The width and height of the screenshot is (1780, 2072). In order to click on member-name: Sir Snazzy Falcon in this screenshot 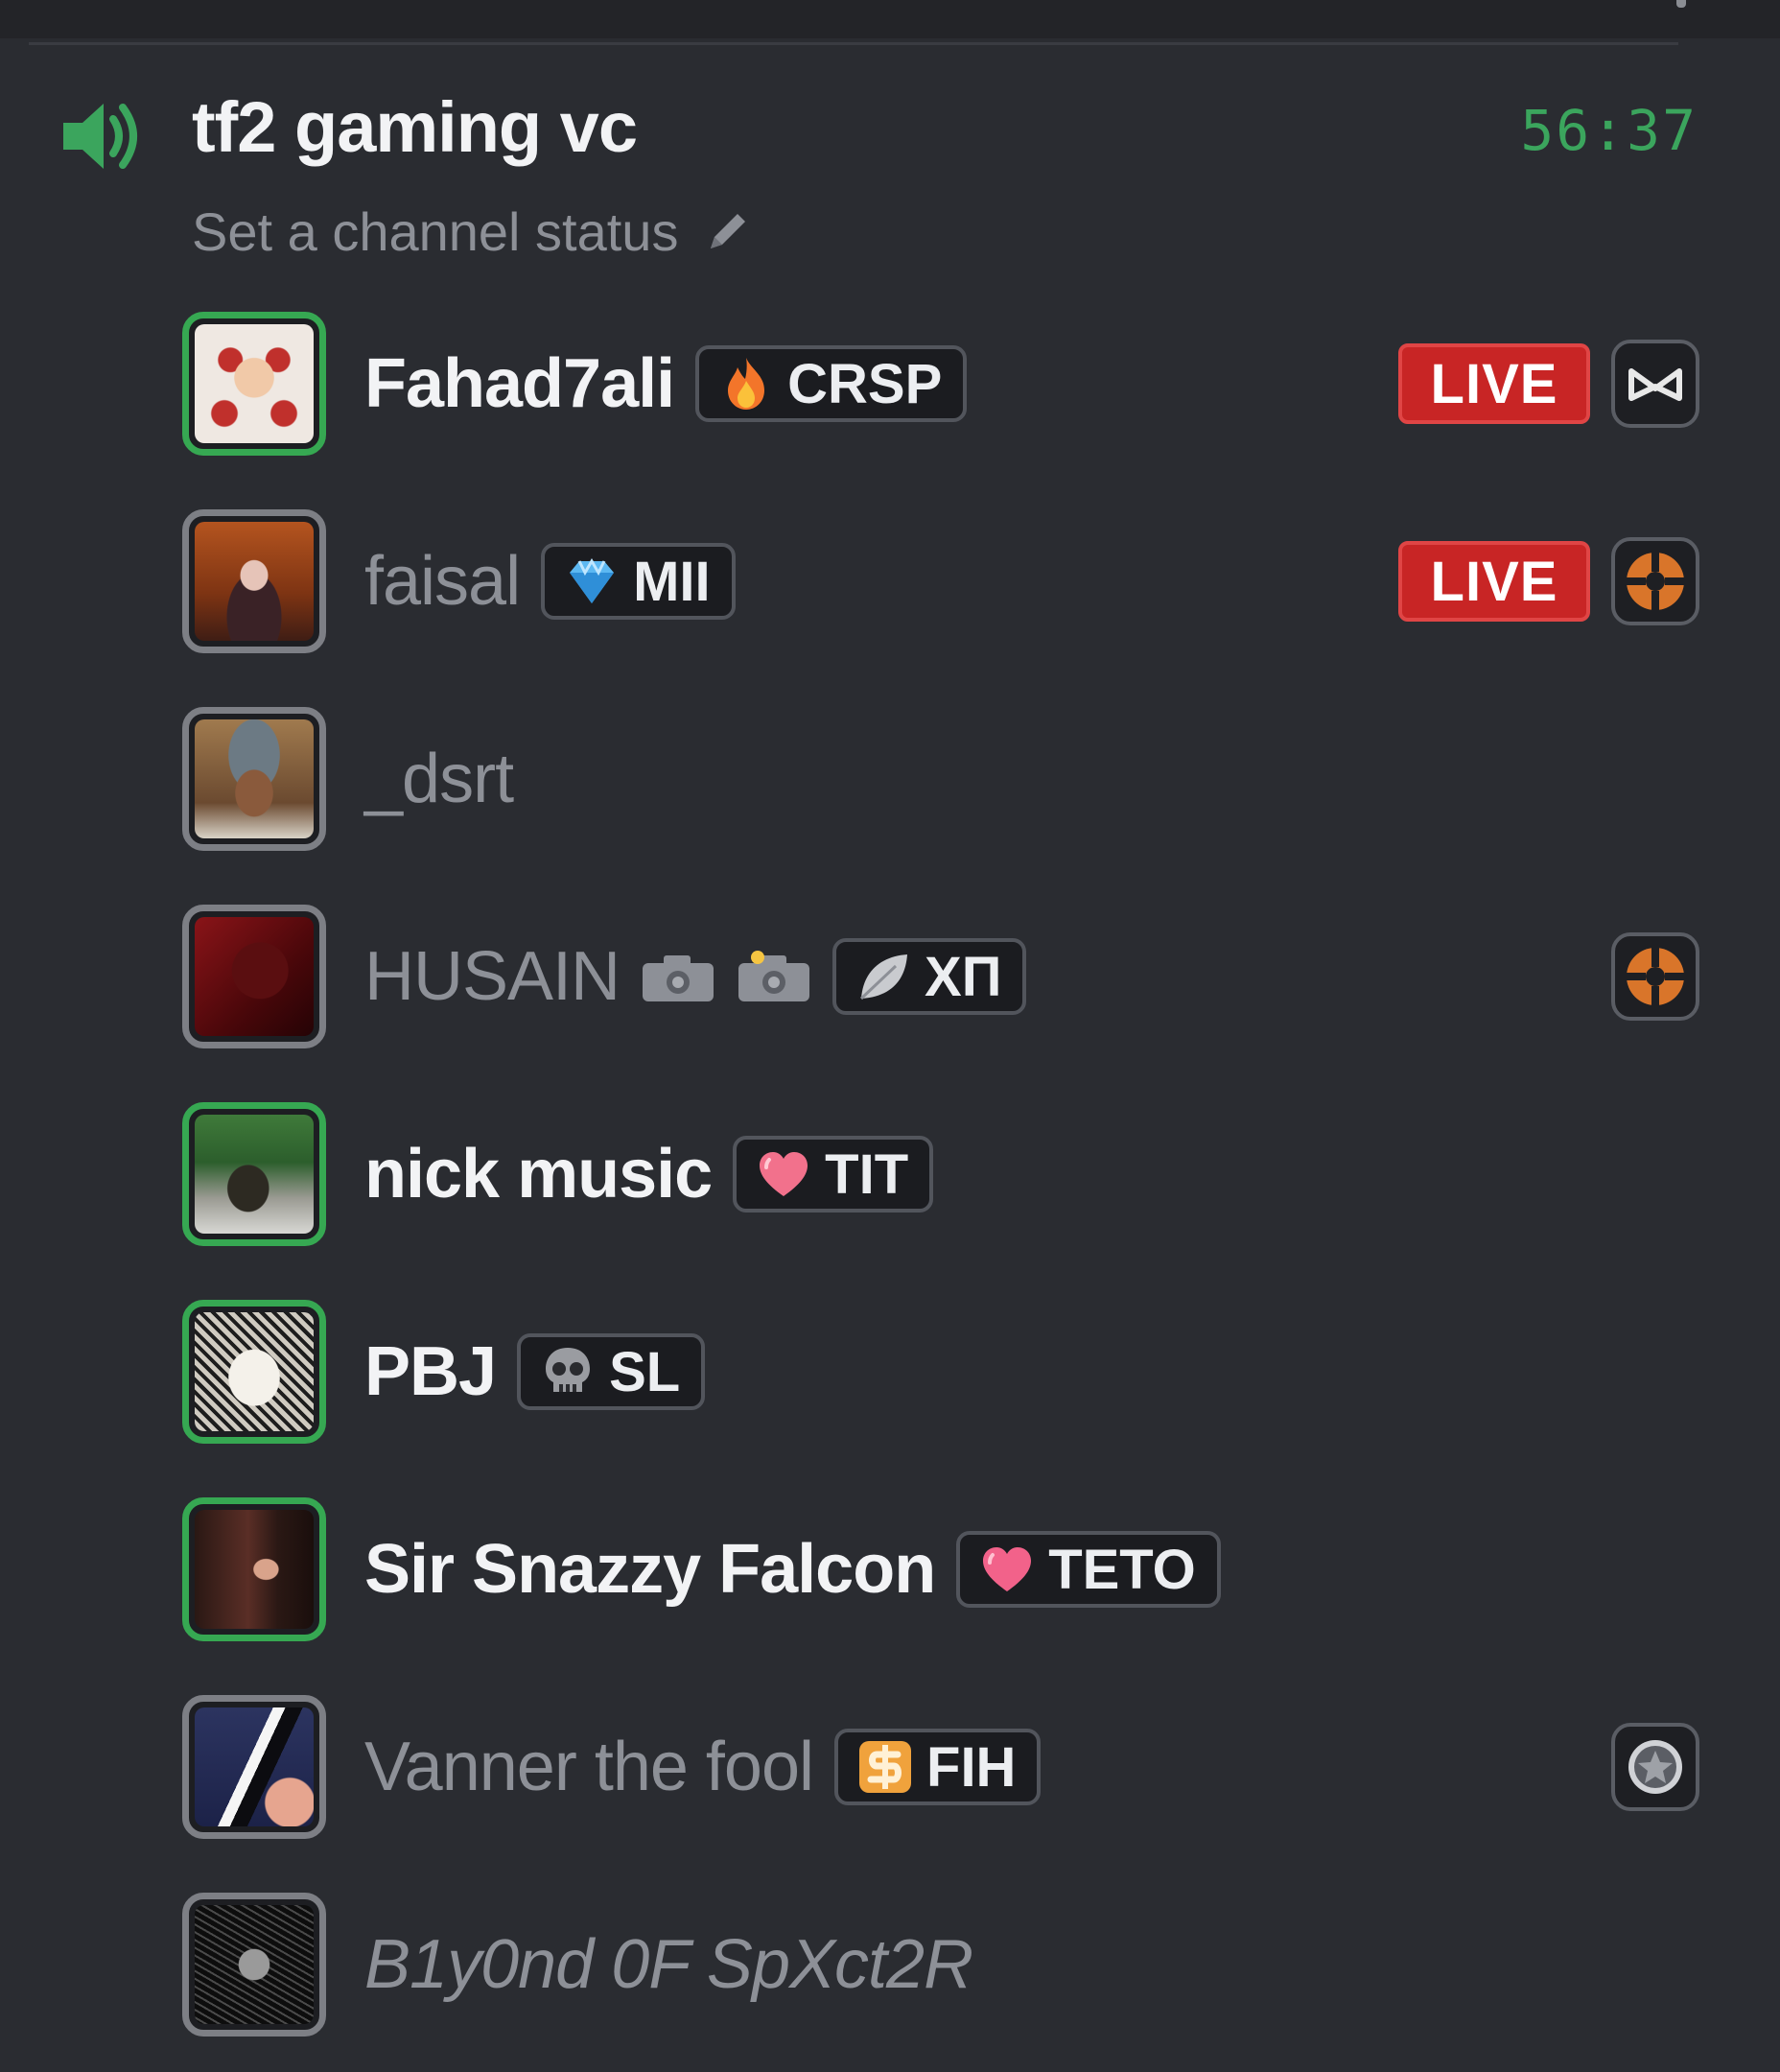, I will do `click(650, 1569)`.